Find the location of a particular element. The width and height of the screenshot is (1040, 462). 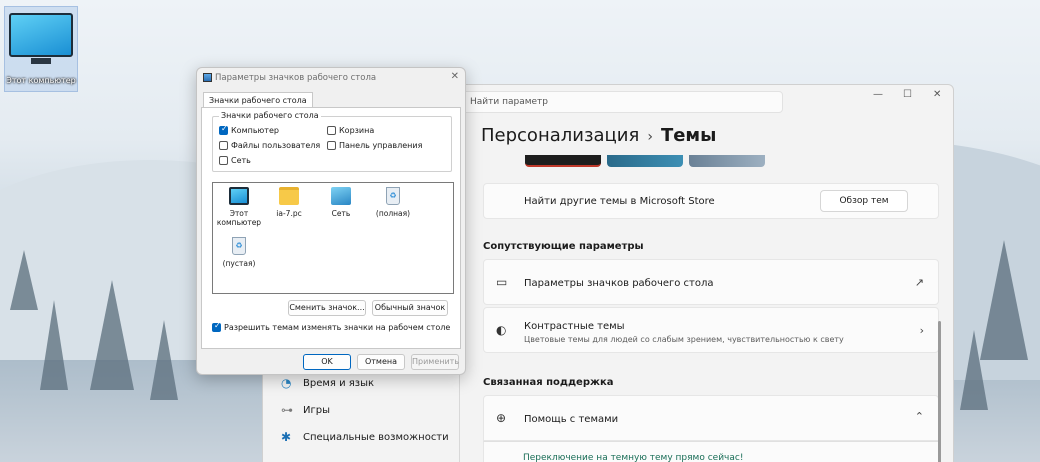

icon-item-bin-empty: ♻ (пустая) is located at coordinates (239, 252).